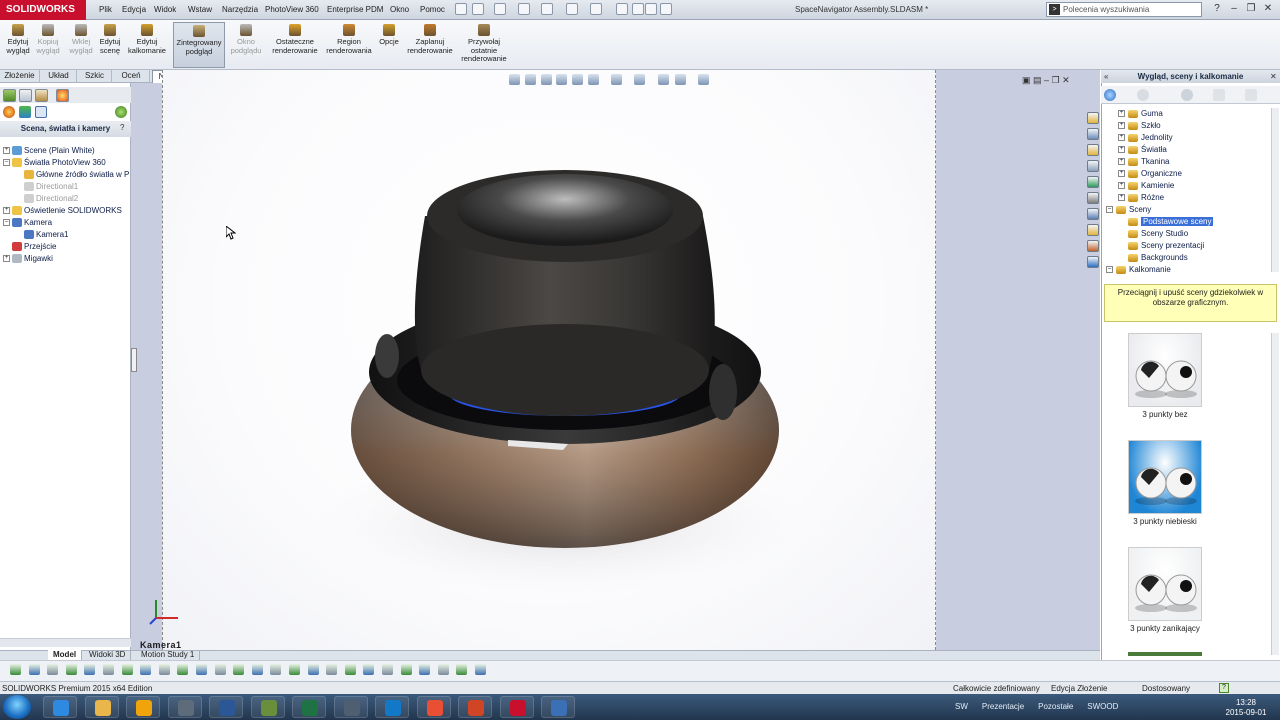 This screenshot has height=720, width=1280. I want to click on taskbar-app-sheep, so click(351, 707).